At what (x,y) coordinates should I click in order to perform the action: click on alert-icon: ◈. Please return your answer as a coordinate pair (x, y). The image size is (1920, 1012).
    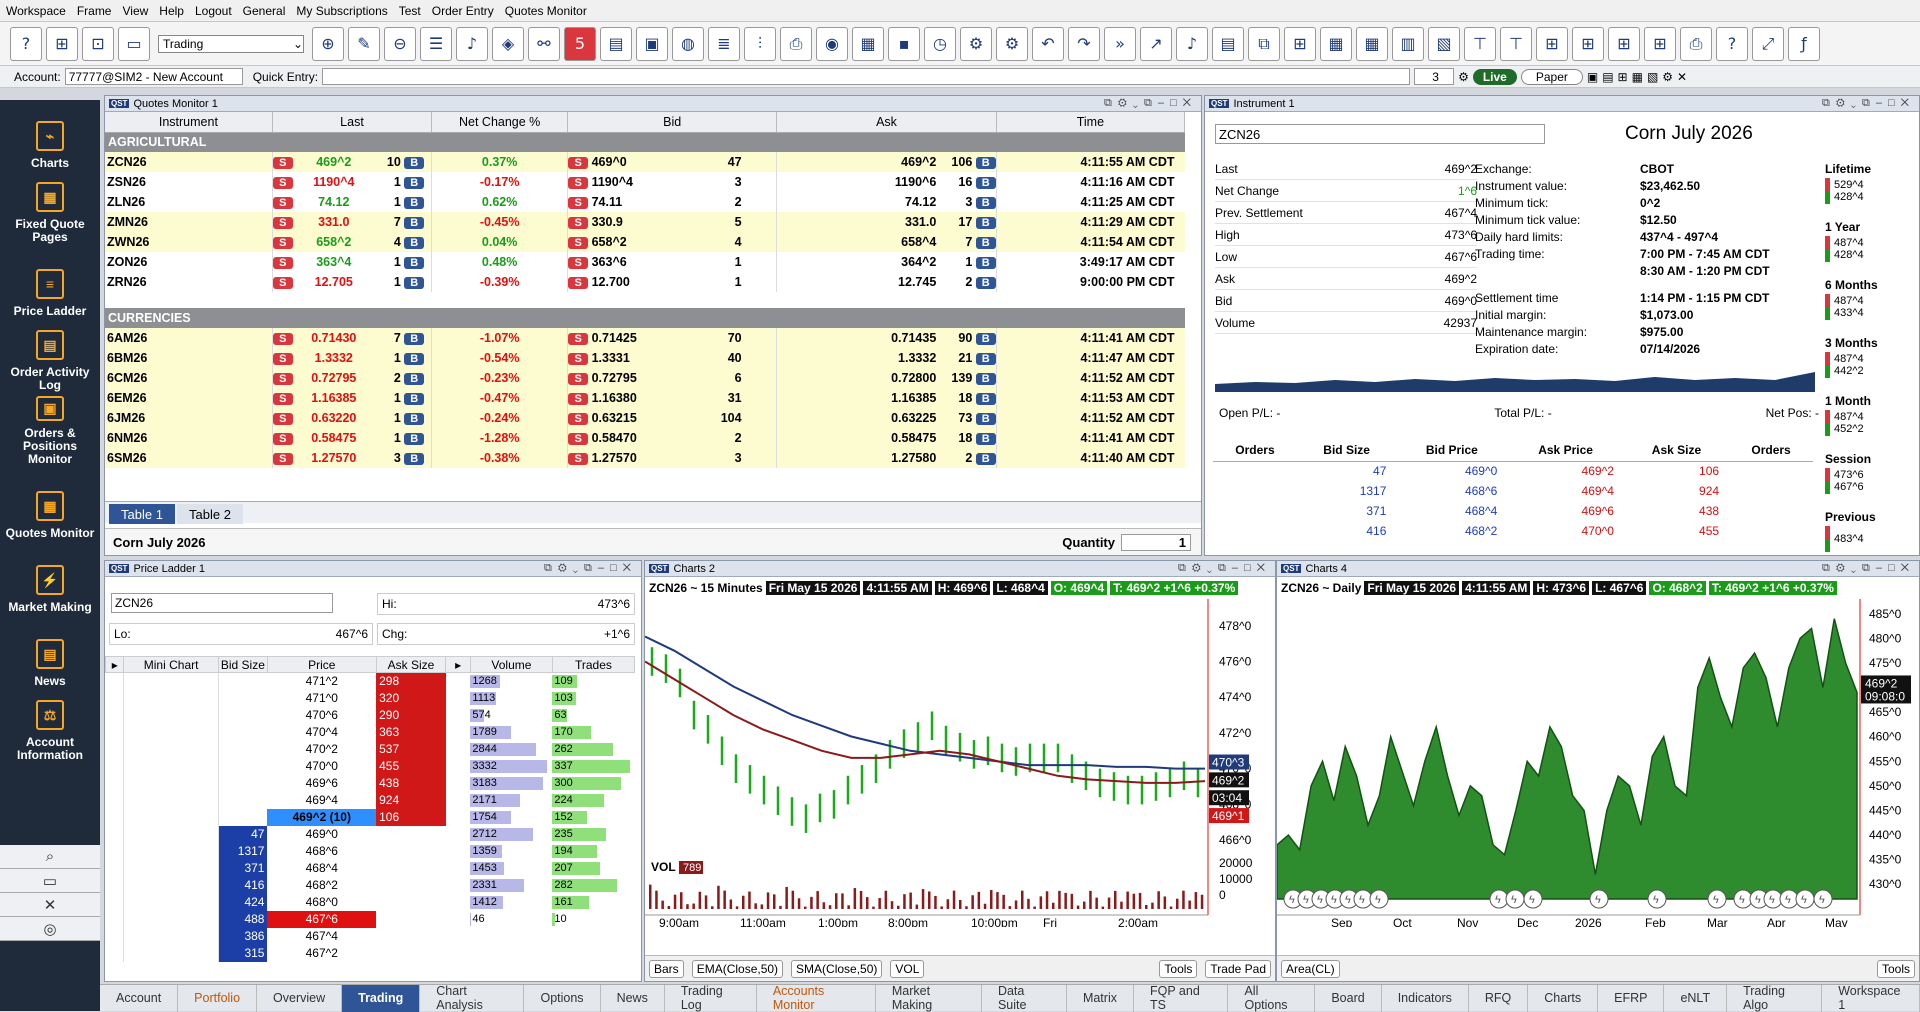
    Looking at the image, I should click on (508, 43).